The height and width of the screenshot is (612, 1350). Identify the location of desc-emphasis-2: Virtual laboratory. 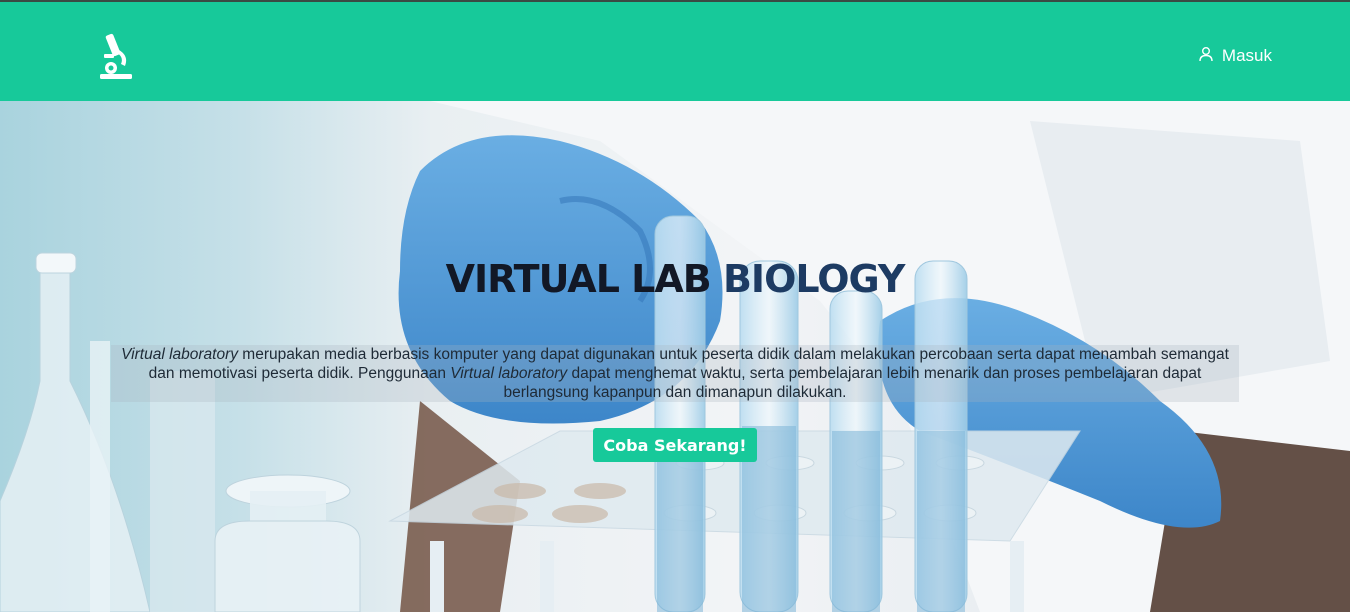
(509, 373).